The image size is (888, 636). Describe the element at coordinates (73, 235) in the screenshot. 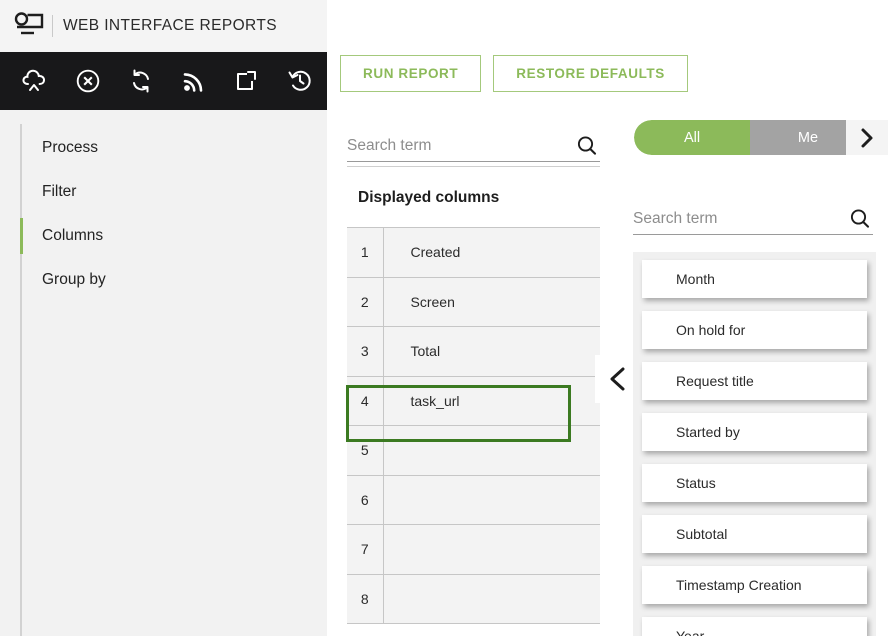

I see `sidebar-item-label: Columns` at that location.